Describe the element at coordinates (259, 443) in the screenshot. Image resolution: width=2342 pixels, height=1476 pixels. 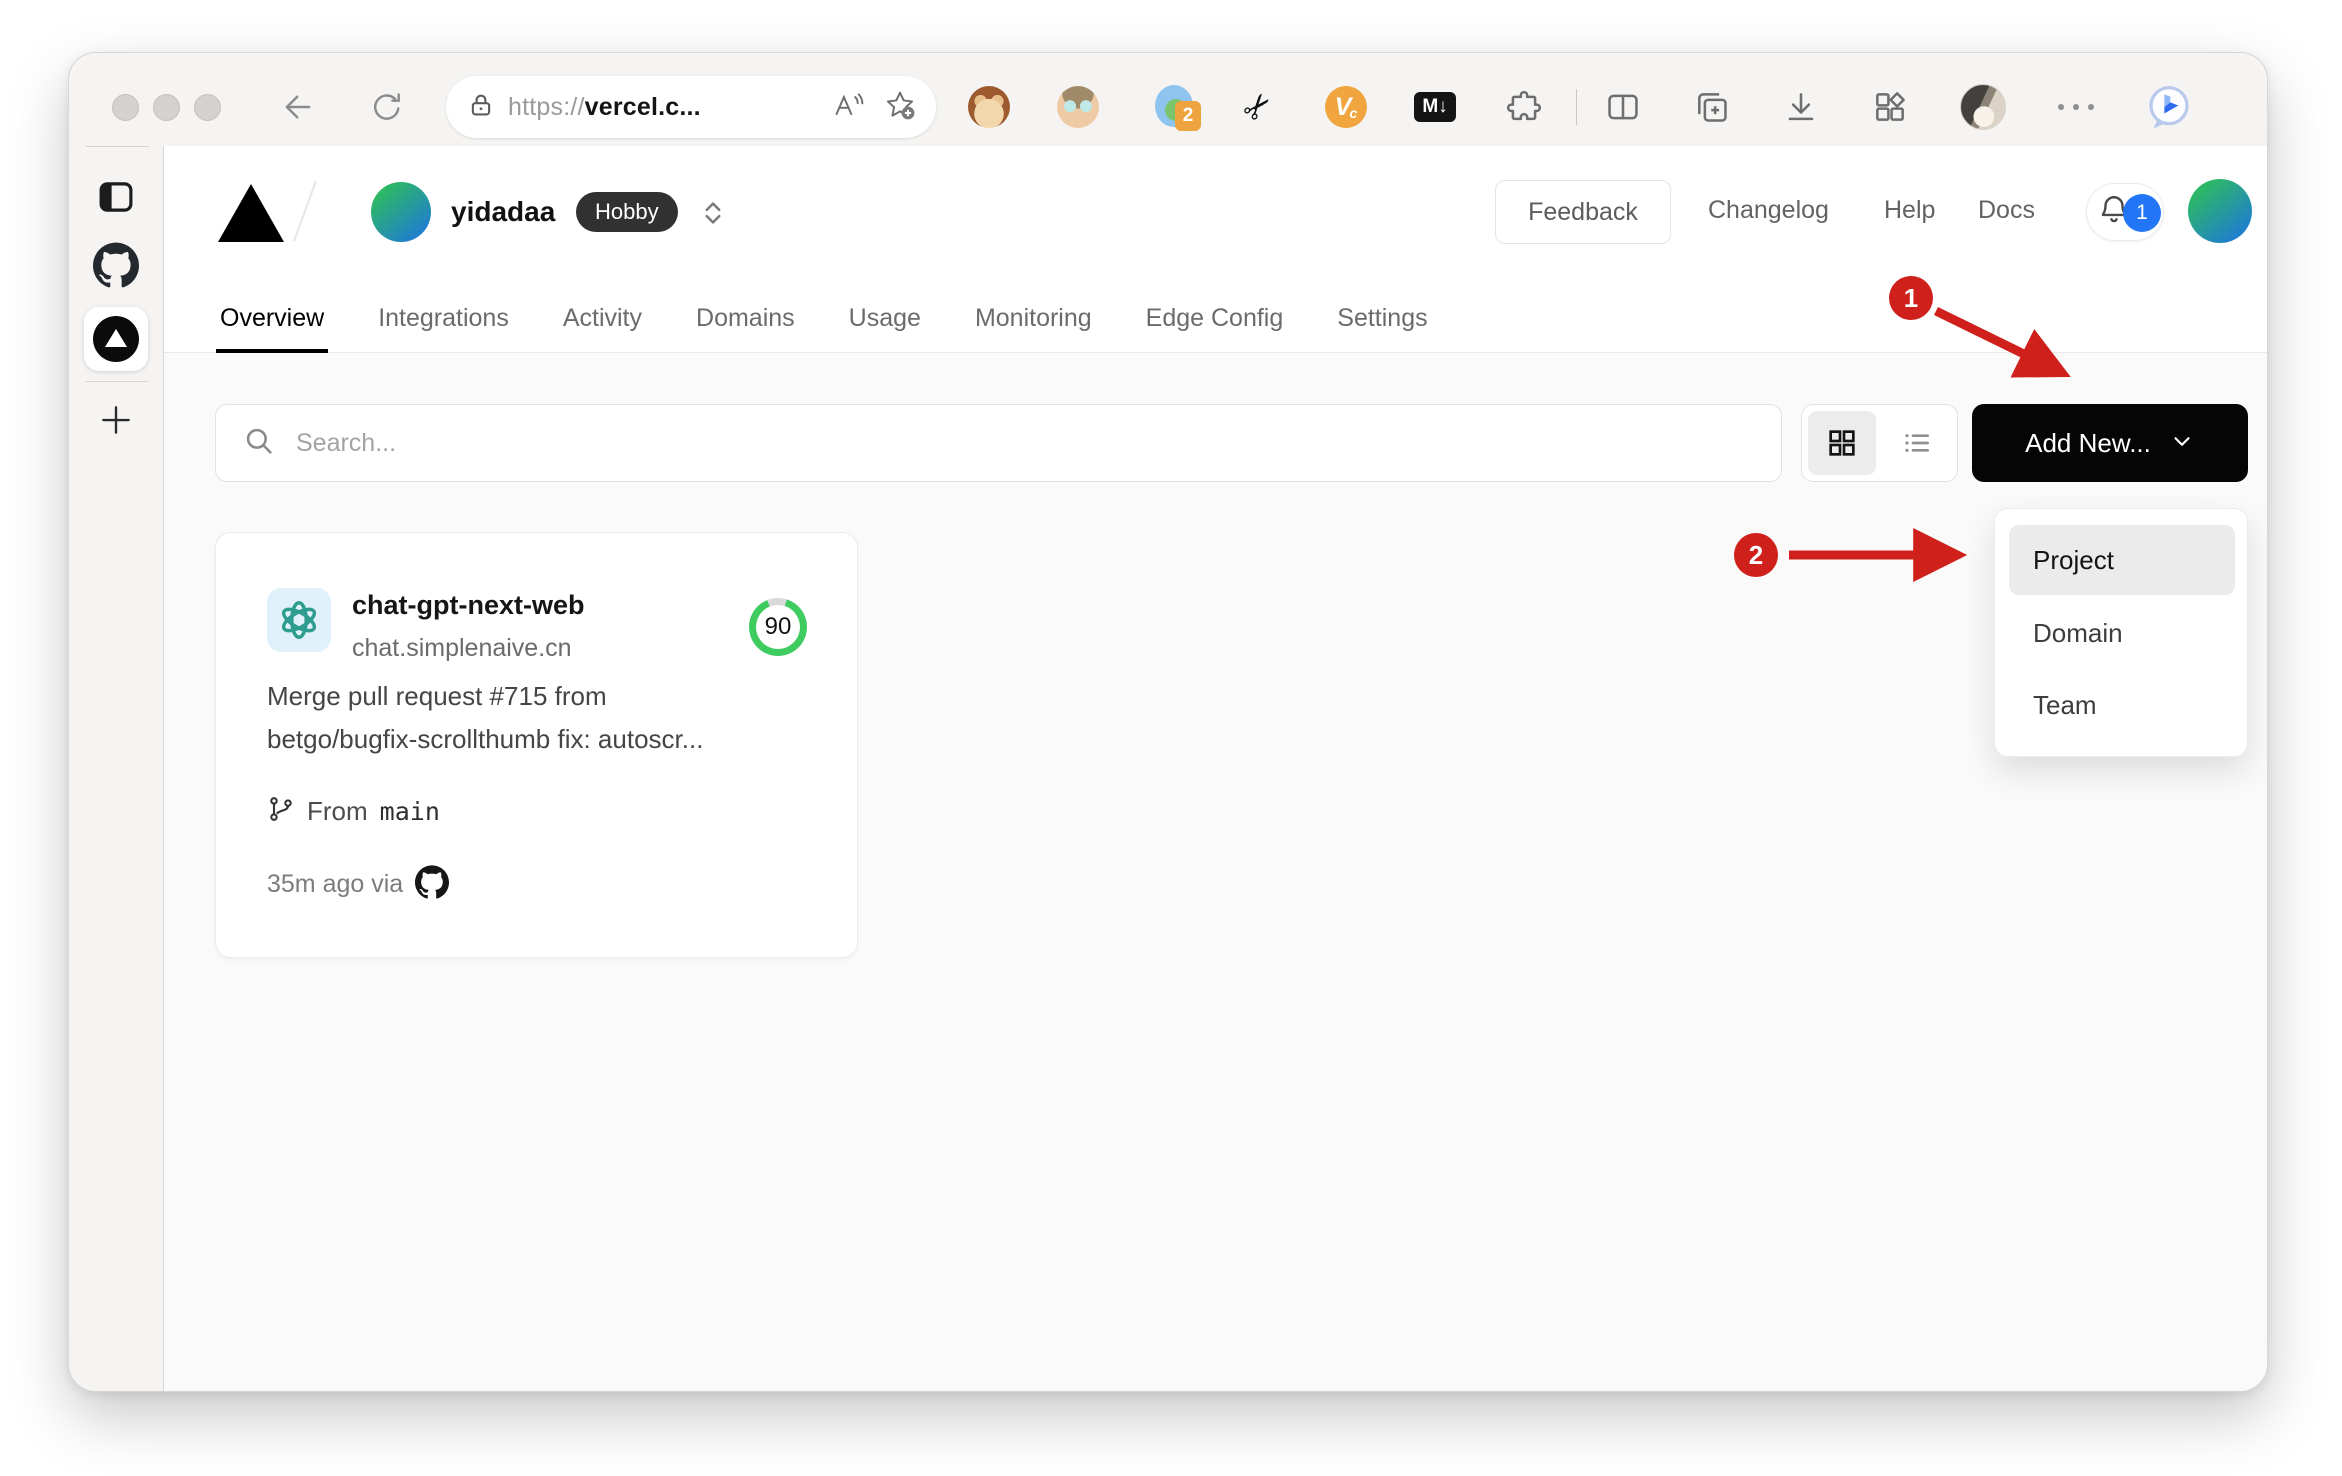
I see `search-icon` at that location.